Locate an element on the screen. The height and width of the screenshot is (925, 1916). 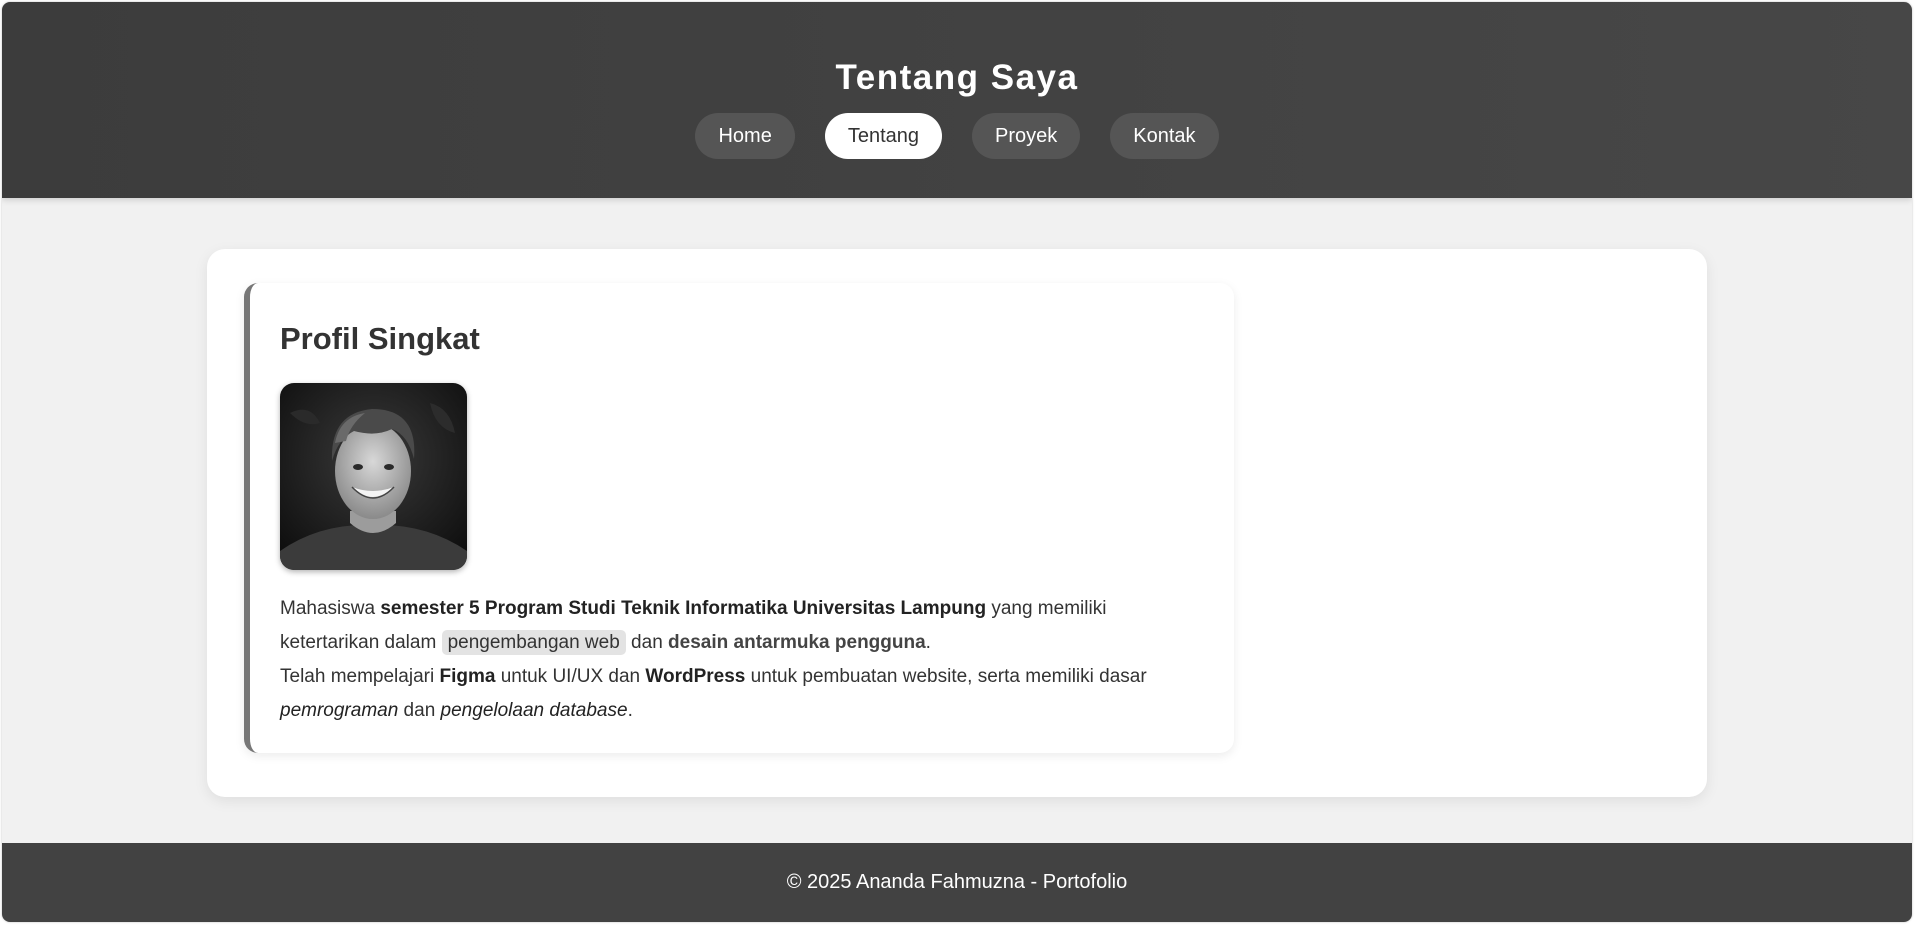
bio-text: untuk UI/UX dan is located at coordinates (570, 676).